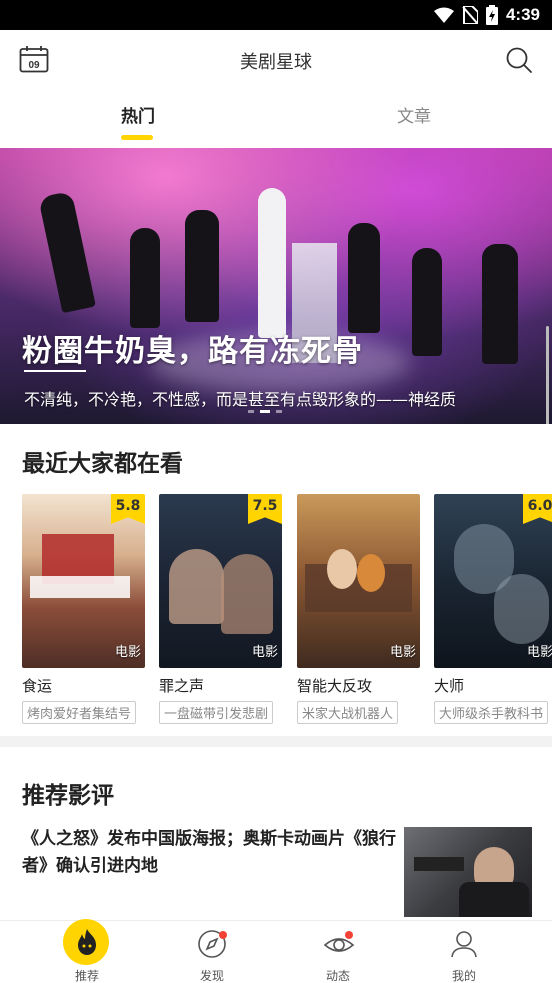 The width and height of the screenshot is (552, 983). I want to click on section-title-reviews: 推荐影评, so click(68, 796).